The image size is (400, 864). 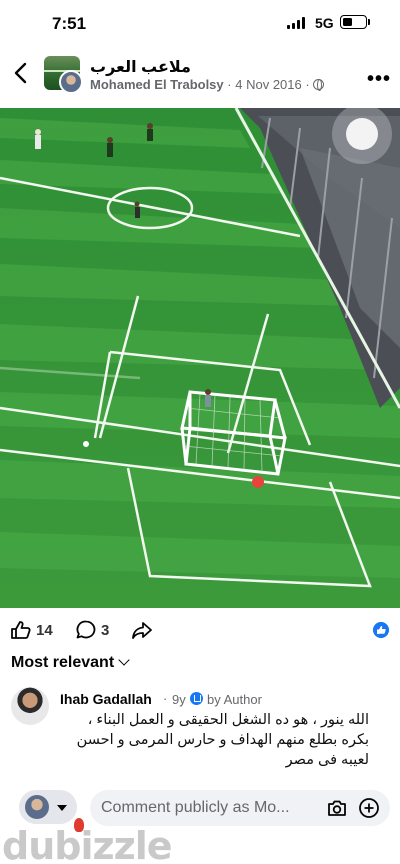 What do you see at coordinates (63, 662) in the screenshot?
I see `sort-label: Most relevant` at bounding box center [63, 662].